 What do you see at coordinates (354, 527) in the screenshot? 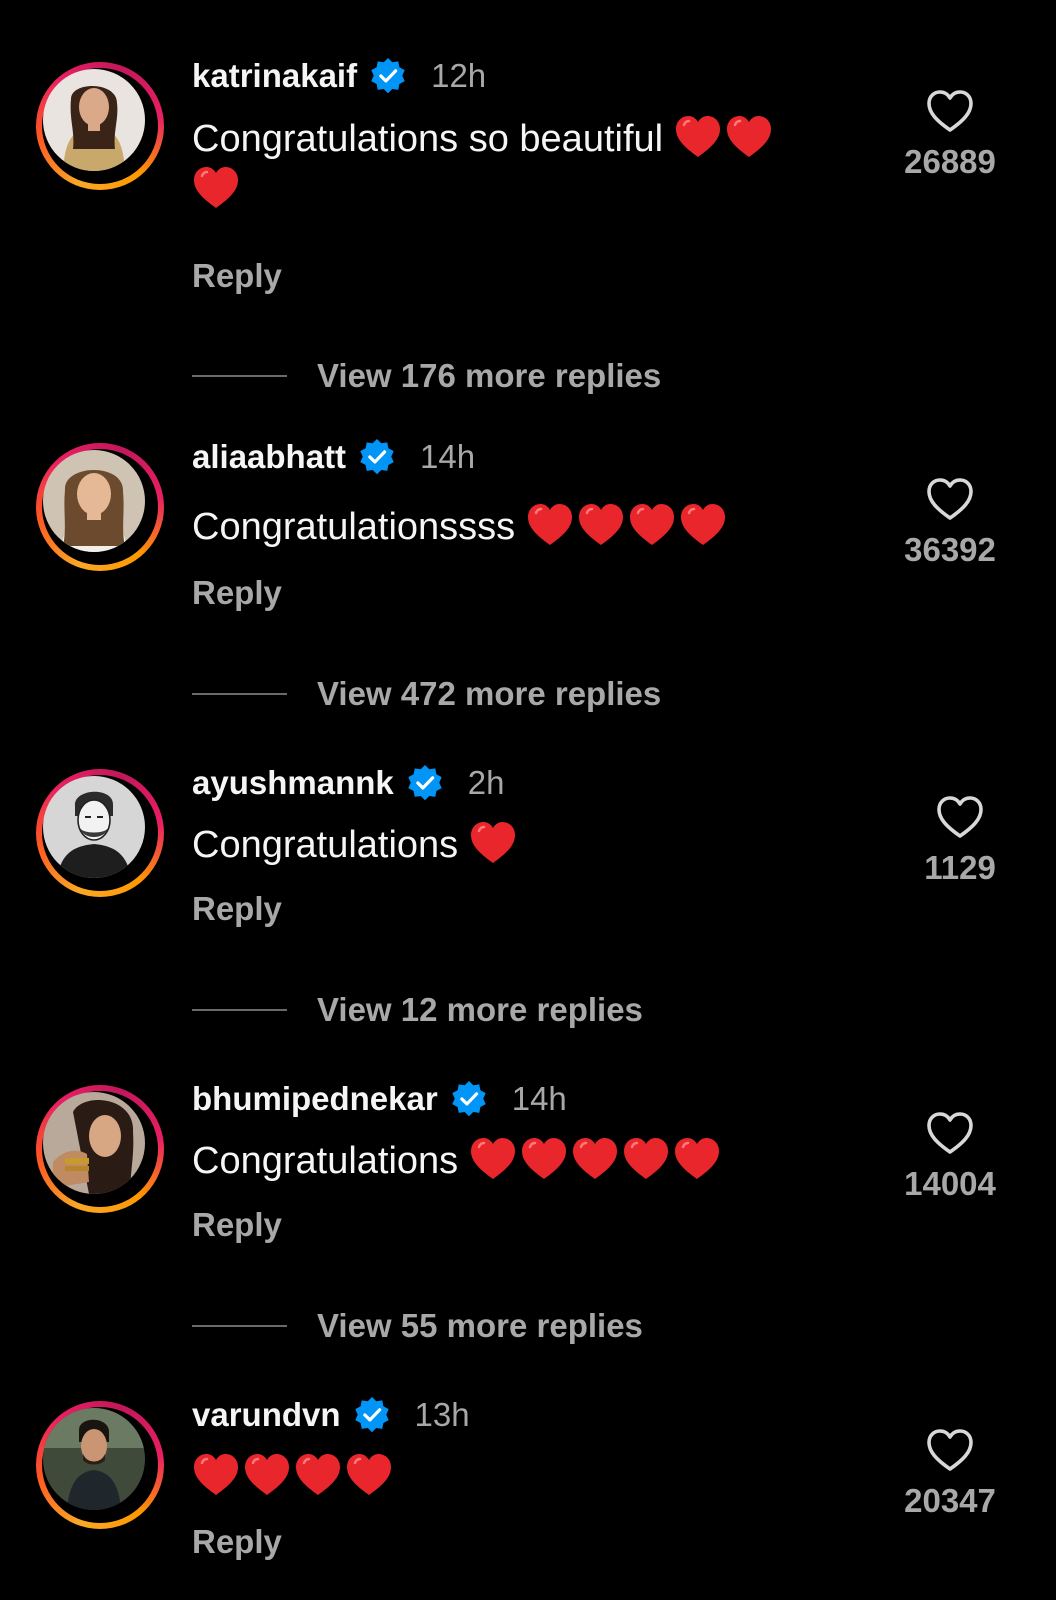
I see `comment-text-body: Congratulationssss` at bounding box center [354, 527].